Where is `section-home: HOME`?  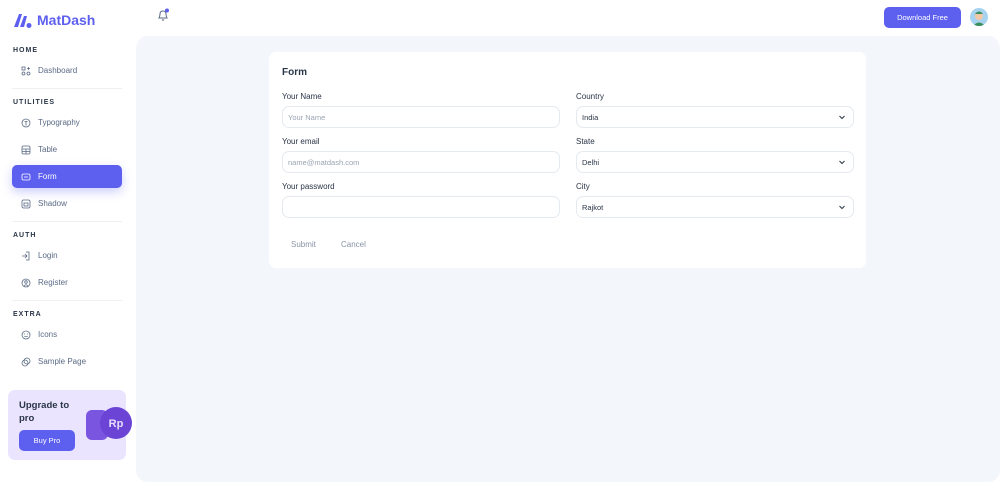 section-home: HOME is located at coordinates (25, 50).